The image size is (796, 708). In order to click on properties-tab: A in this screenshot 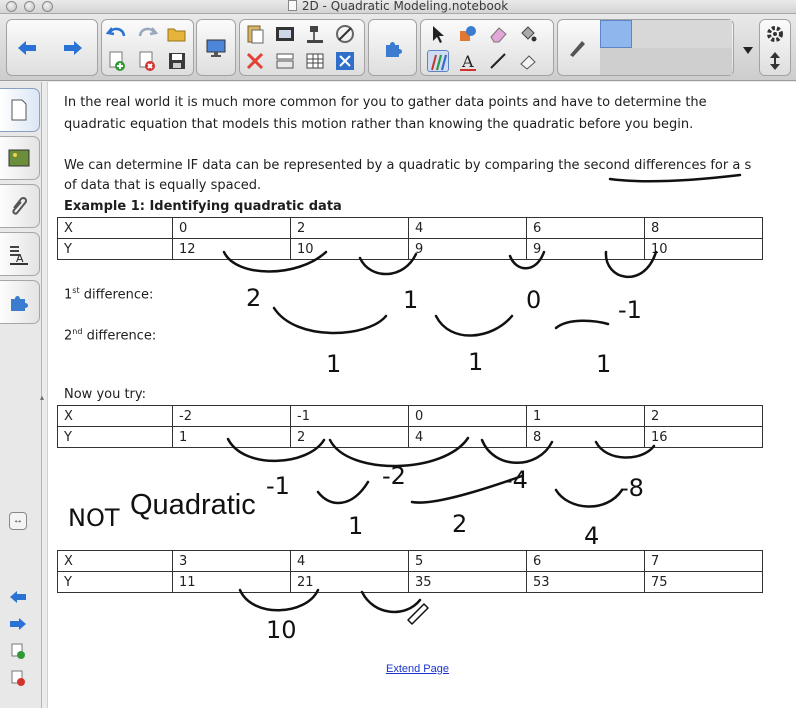, I will do `click(20, 254)`.